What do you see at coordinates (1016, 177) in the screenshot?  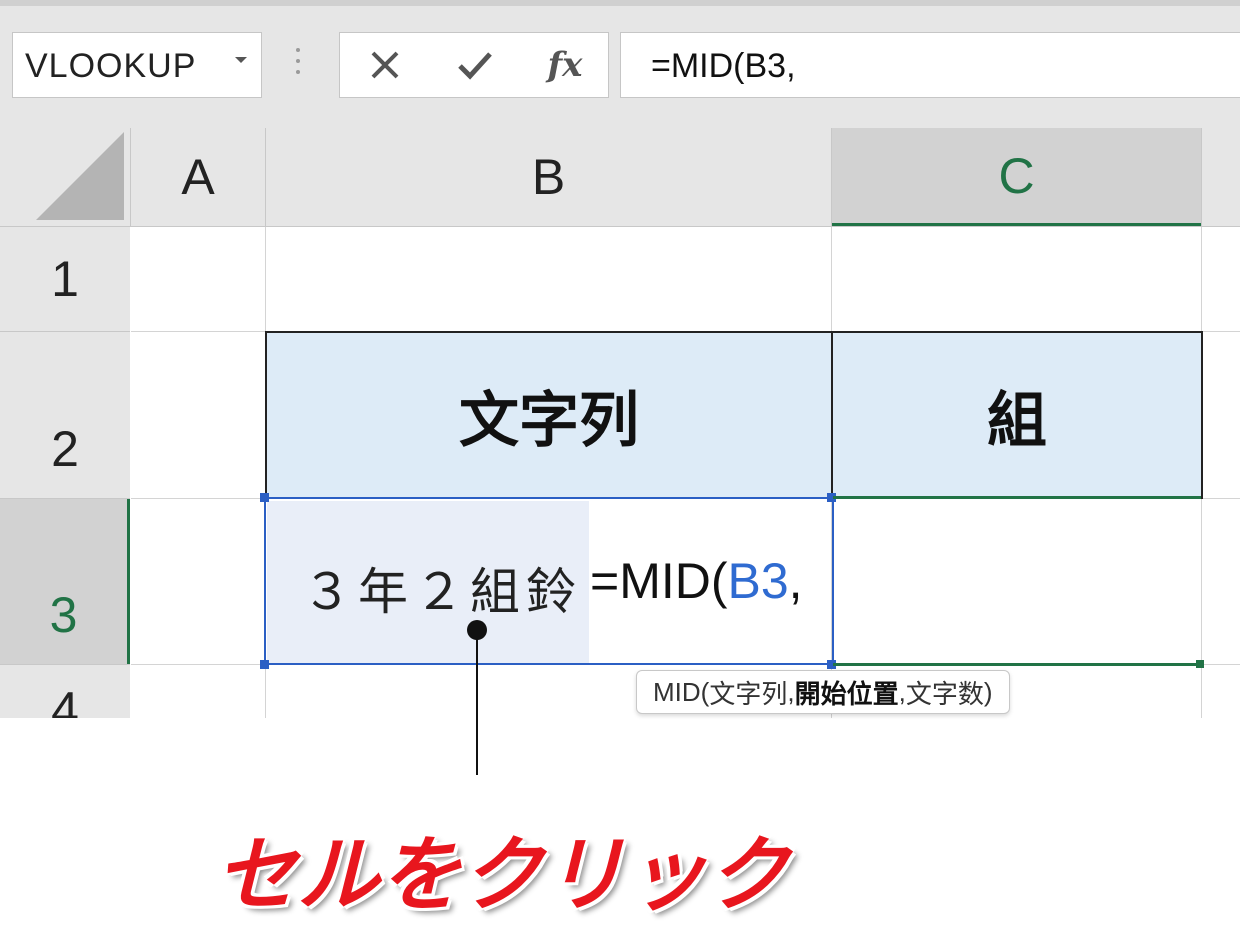 I see `column-header-c: C` at bounding box center [1016, 177].